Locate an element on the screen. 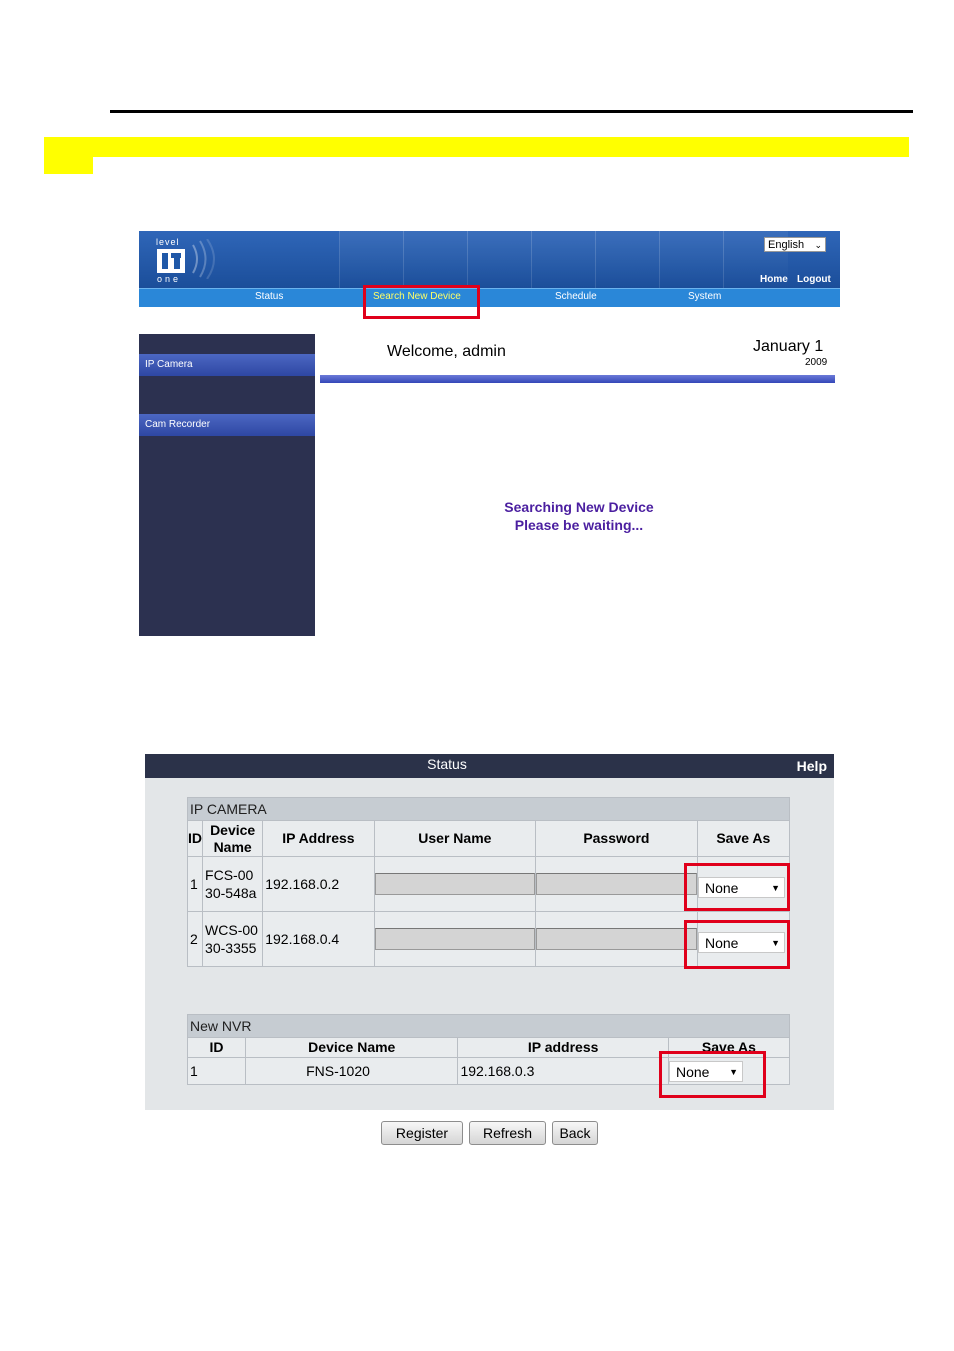 The image size is (954, 1351). col-ip-address: IP address is located at coordinates (563, 1047).